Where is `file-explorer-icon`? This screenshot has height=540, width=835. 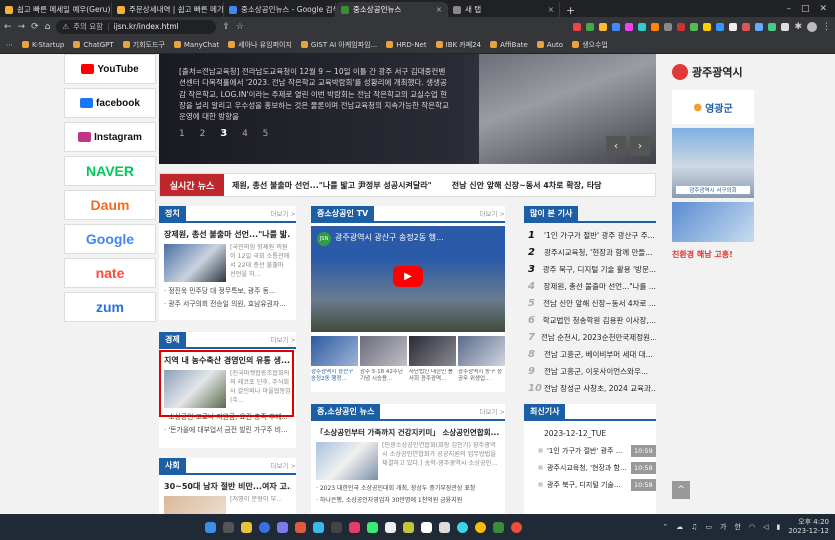
file-explorer-icon is located at coordinates (246, 527).